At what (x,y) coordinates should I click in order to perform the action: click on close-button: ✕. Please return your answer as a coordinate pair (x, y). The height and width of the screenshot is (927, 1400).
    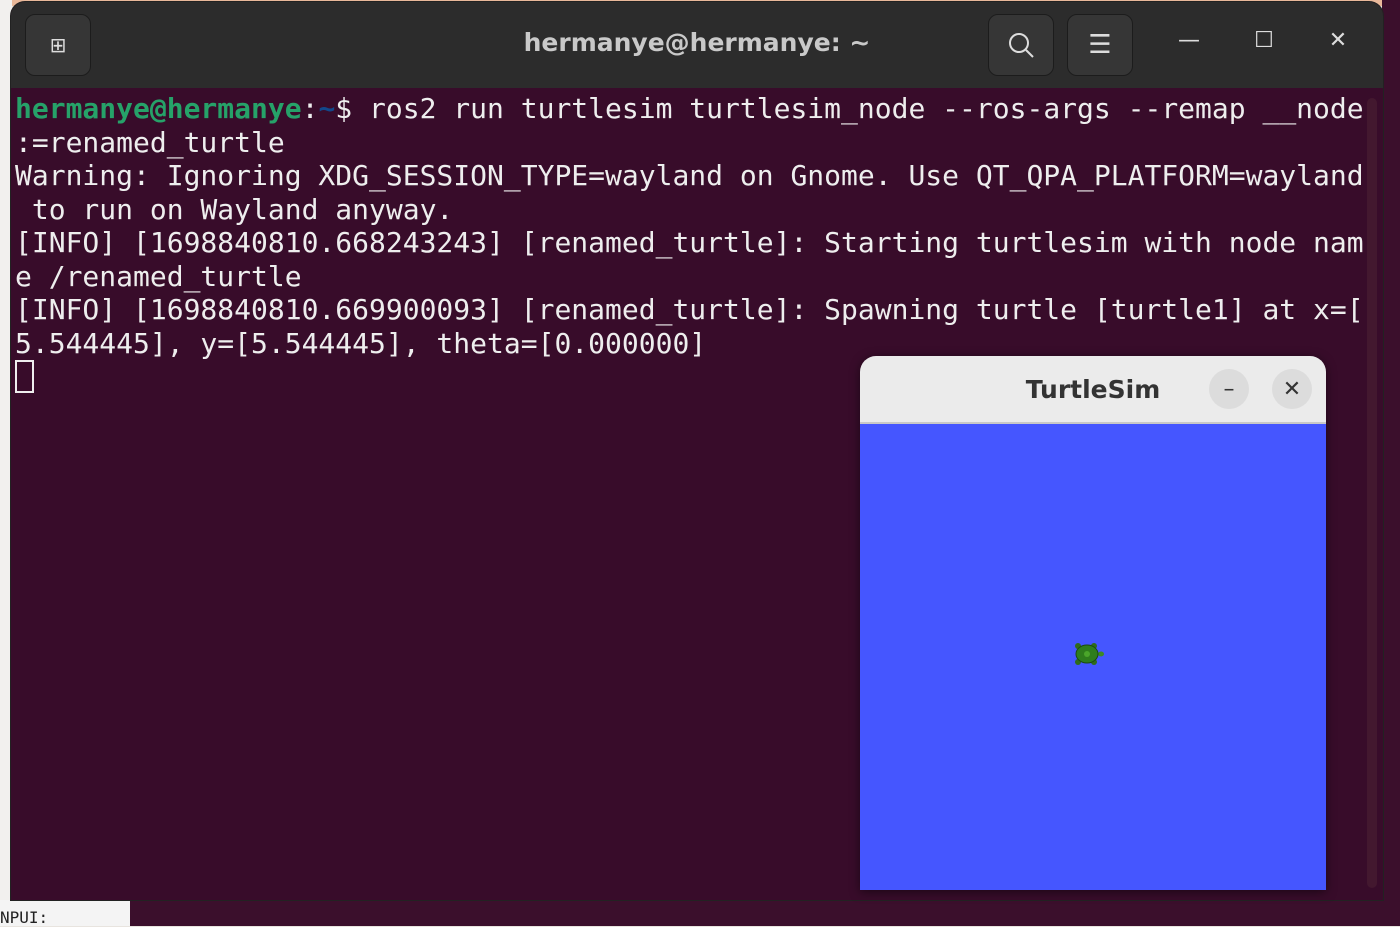
    Looking at the image, I should click on (1338, 40).